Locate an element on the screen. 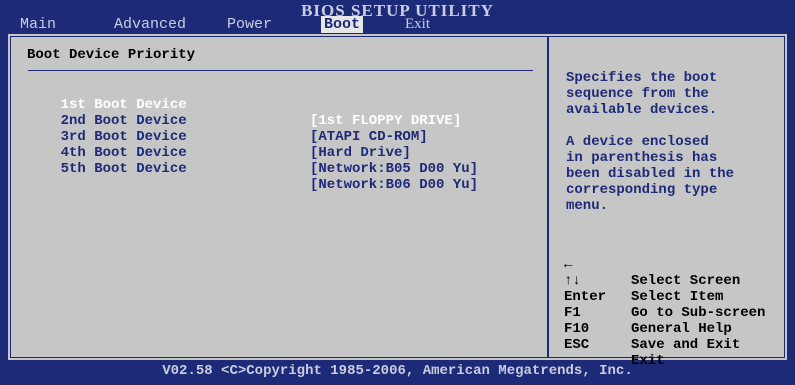  section-title: Boot Device Priority is located at coordinates (111, 55).